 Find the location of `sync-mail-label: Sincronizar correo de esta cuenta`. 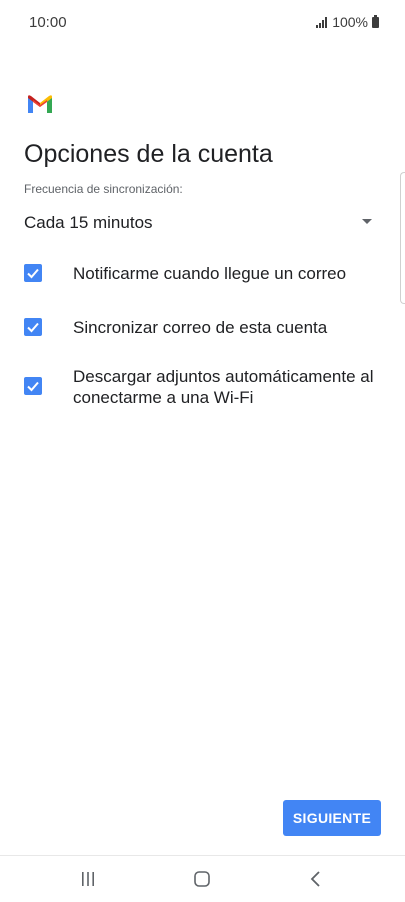

sync-mail-label: Sincronizar correo de esta cuenta is located at coordinates (200, 327).